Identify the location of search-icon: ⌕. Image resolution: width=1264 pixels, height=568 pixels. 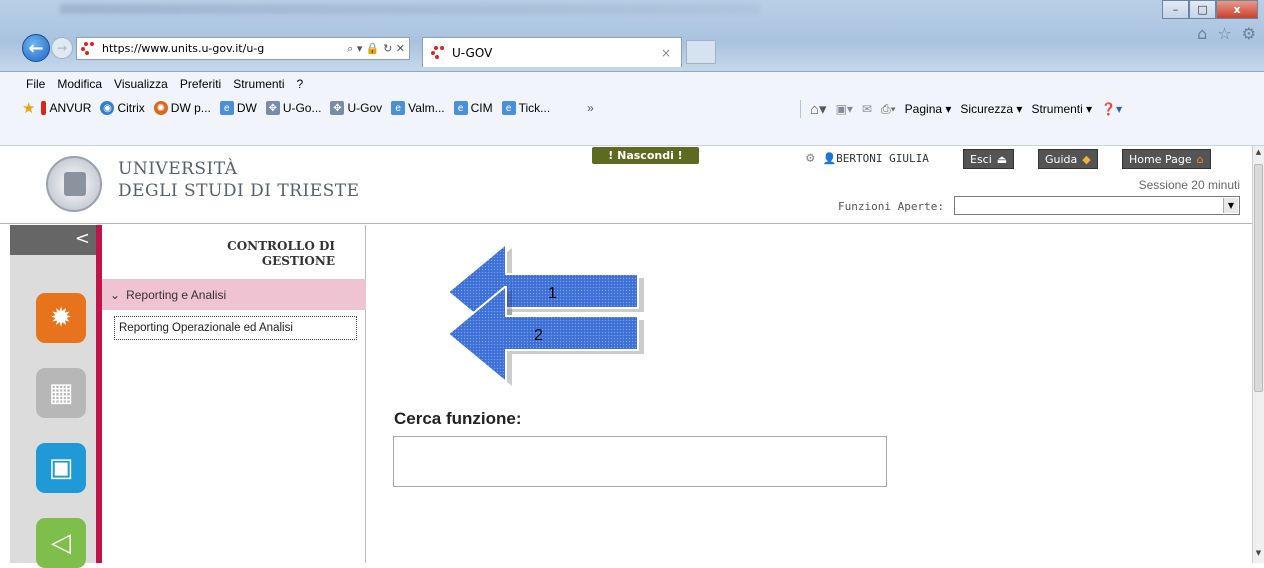
(350, 48).